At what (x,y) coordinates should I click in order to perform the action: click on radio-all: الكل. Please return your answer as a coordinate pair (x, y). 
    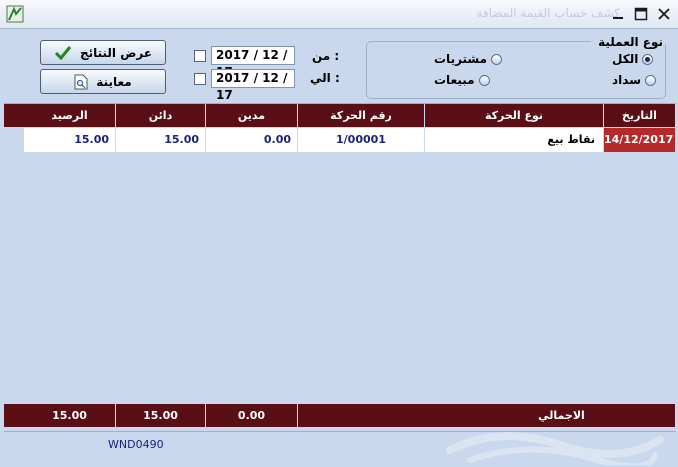
    Looking at the image, I should click on (633, 59).